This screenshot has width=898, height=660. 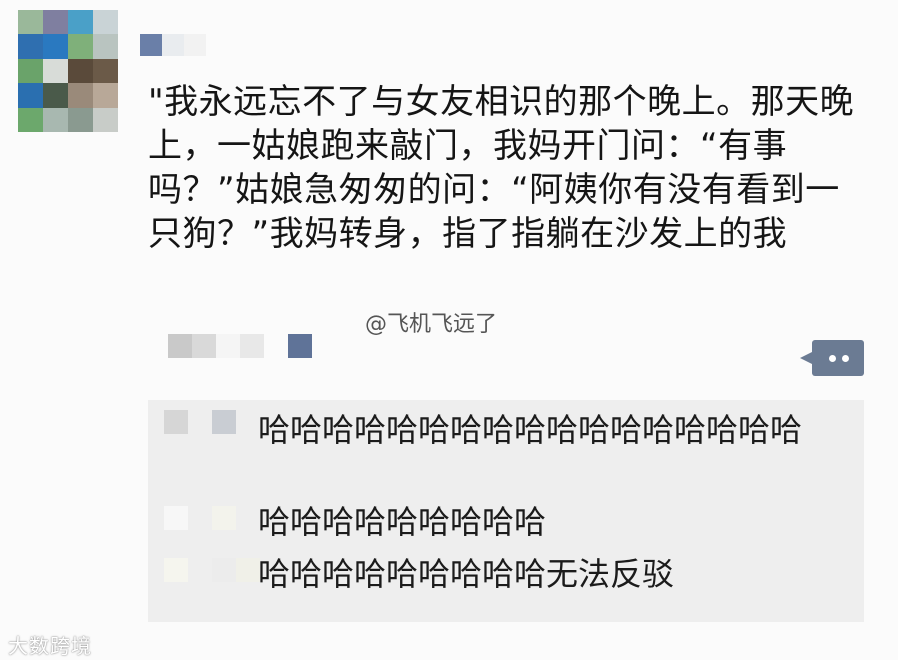 What do you see at coordinates (68, 71) in the screenshot?
I see `avatar` at bounding box center [68, 71].